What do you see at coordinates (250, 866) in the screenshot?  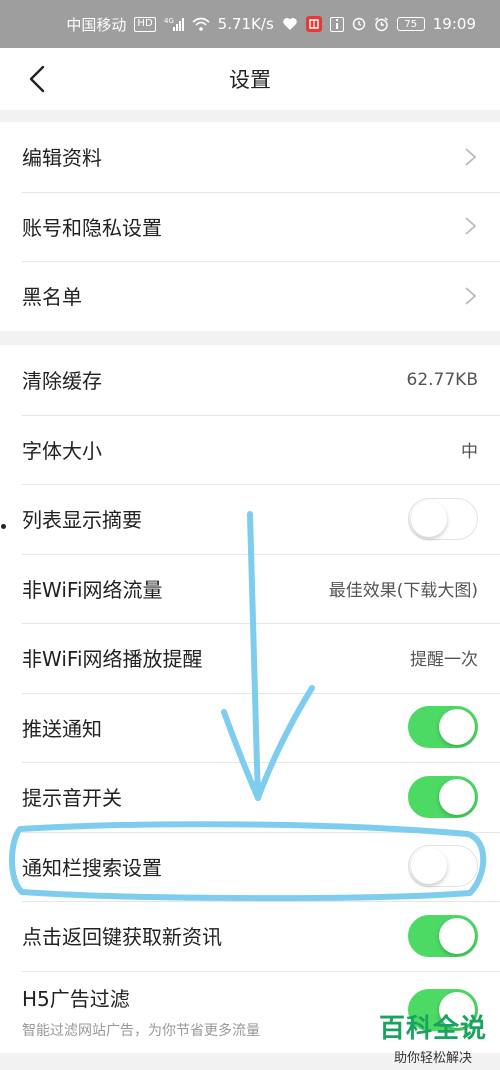 I see `notification-search-row: 通知栏搜索设置` at bounding box center [250, 866].